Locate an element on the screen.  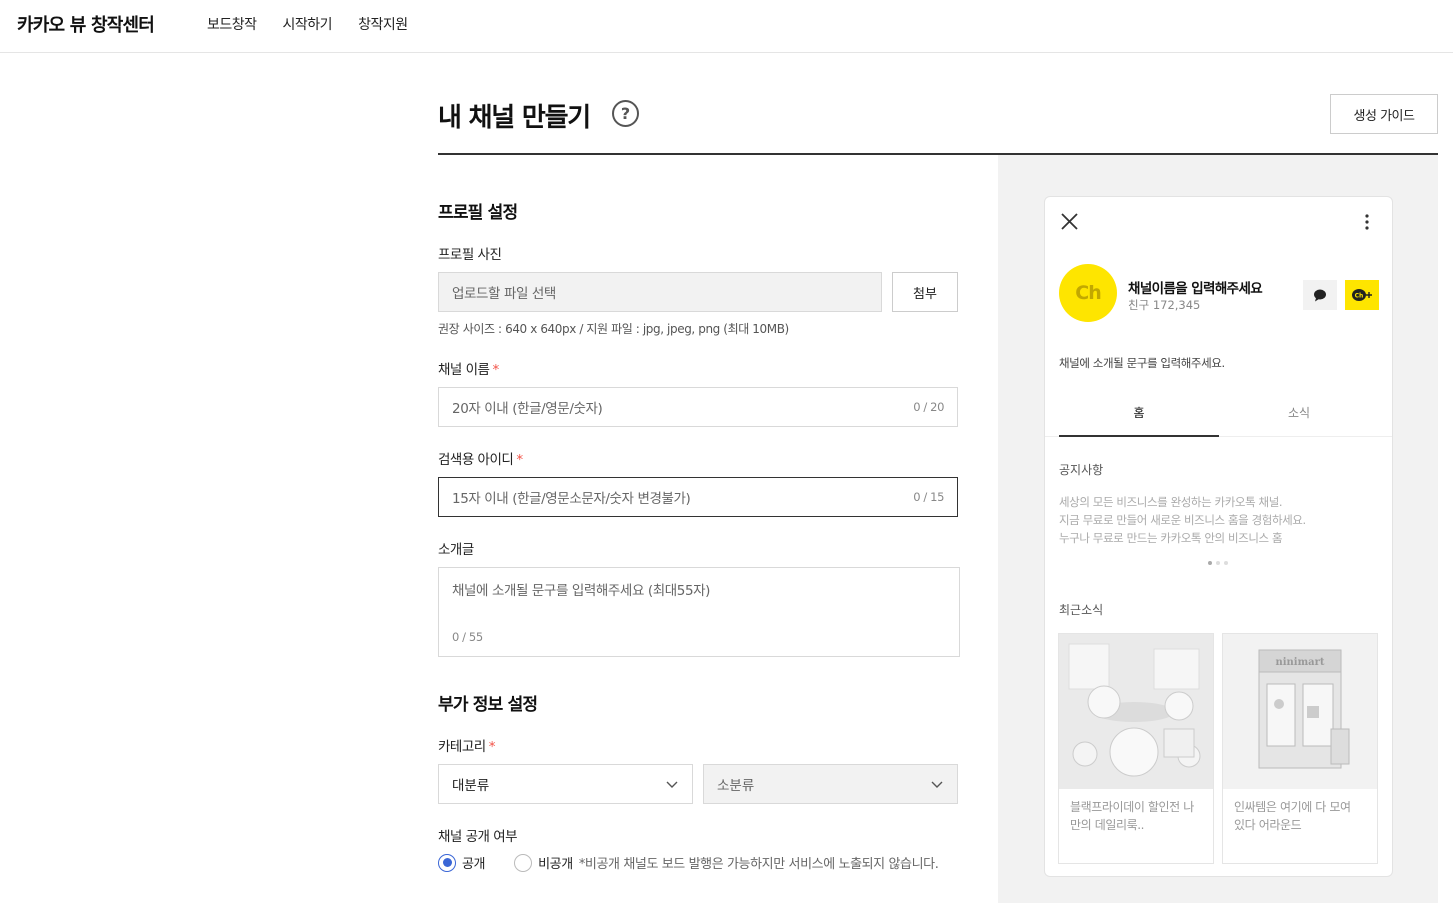
channel-name-label-text: 채널 이름 is located at coordinates (464, 370).